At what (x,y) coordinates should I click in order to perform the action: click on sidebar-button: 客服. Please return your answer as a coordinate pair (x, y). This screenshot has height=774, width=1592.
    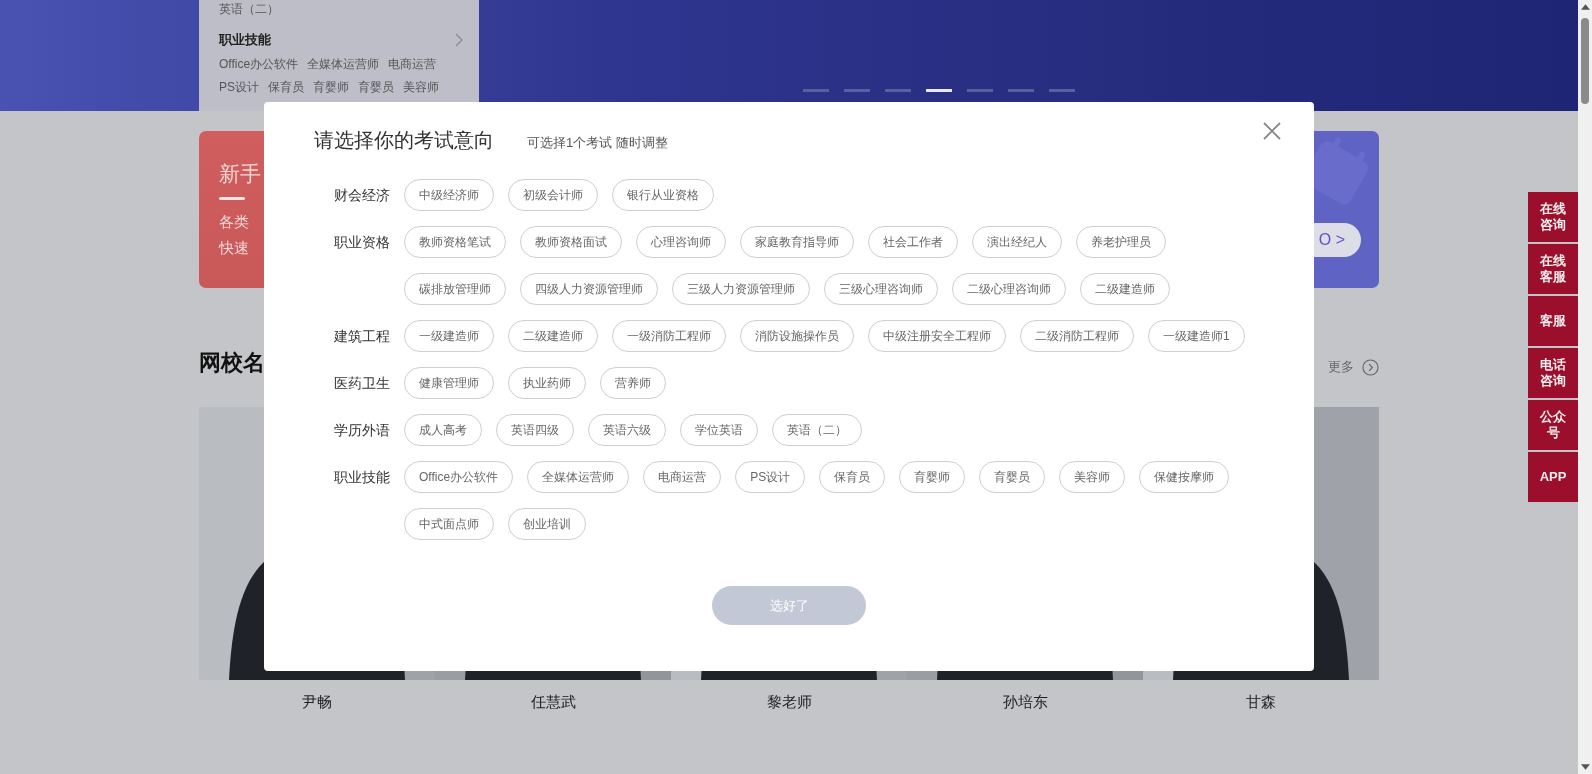
    Looking at the image, I should click on (1553, 321).